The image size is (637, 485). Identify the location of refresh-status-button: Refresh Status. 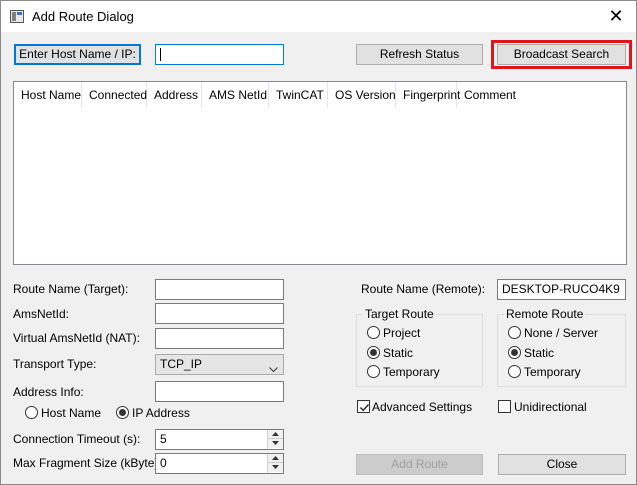
(419, 54).